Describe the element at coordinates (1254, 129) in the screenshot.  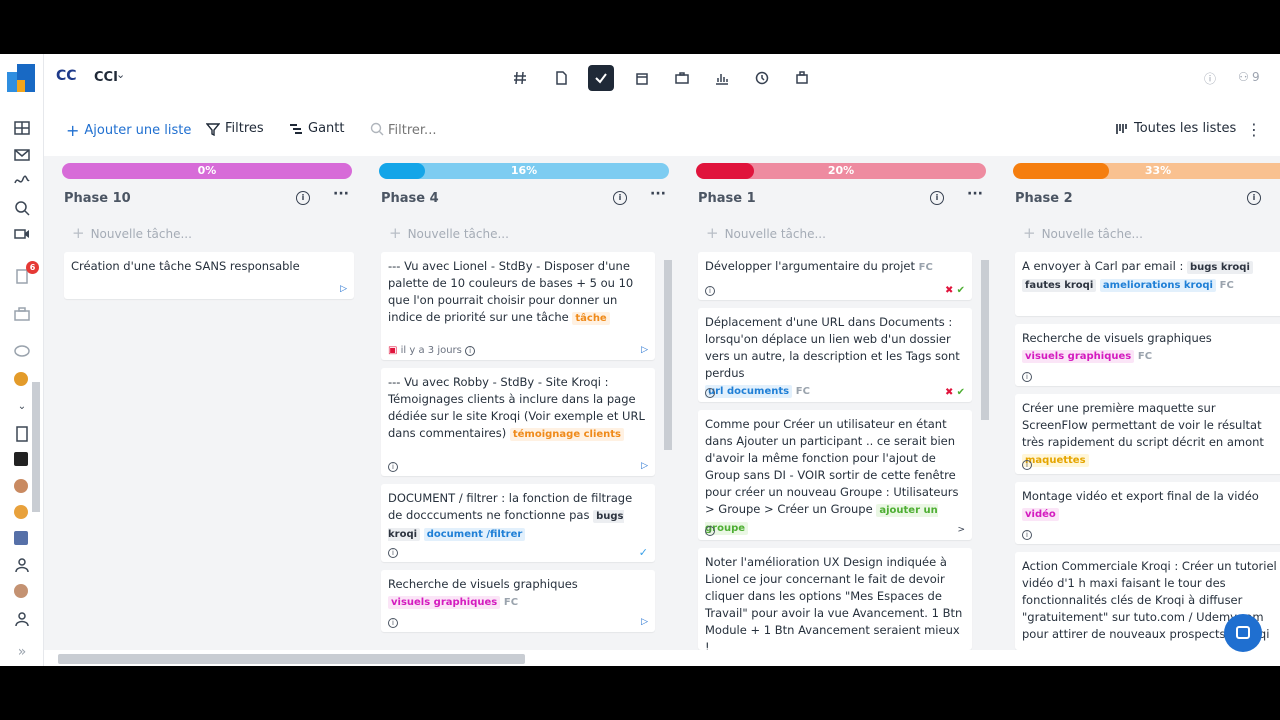
I see `more-vertical-icon: ⋮` at that location.